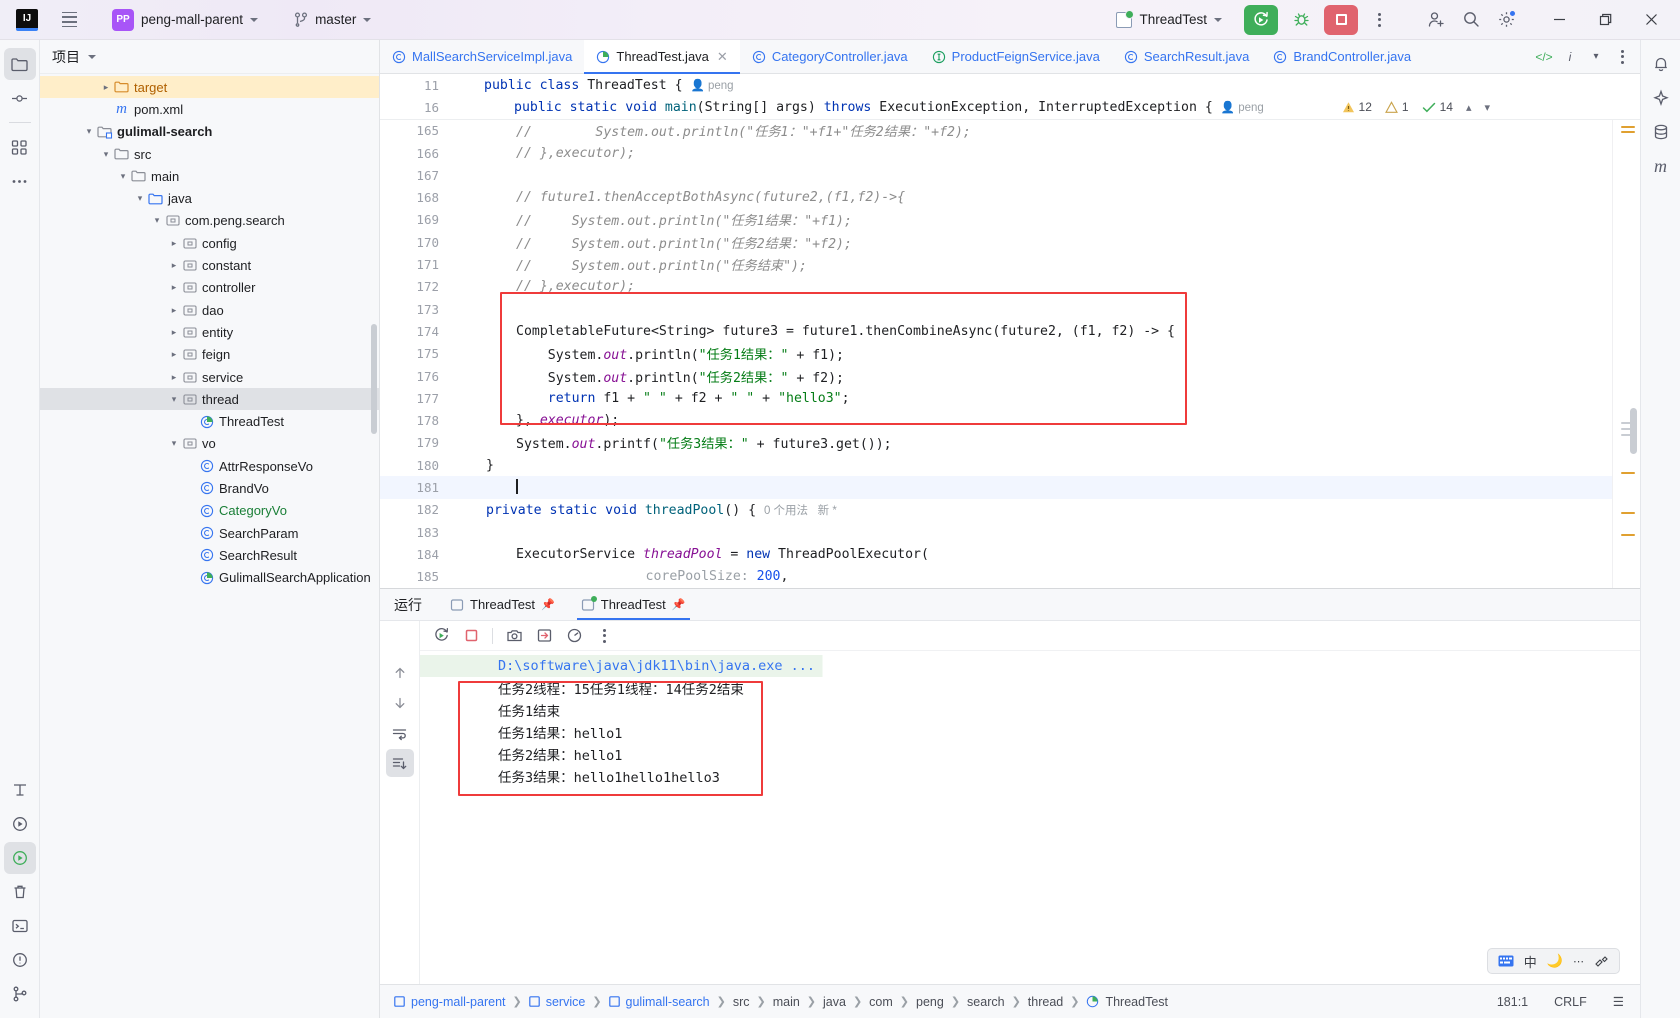 The width and height of the screenshot is (1680, 1018). What do you see at coordinates (1578, 961) in the screenshot?
I see `ime-dots-icon: ⋯` at bounding box center [1578, 961].